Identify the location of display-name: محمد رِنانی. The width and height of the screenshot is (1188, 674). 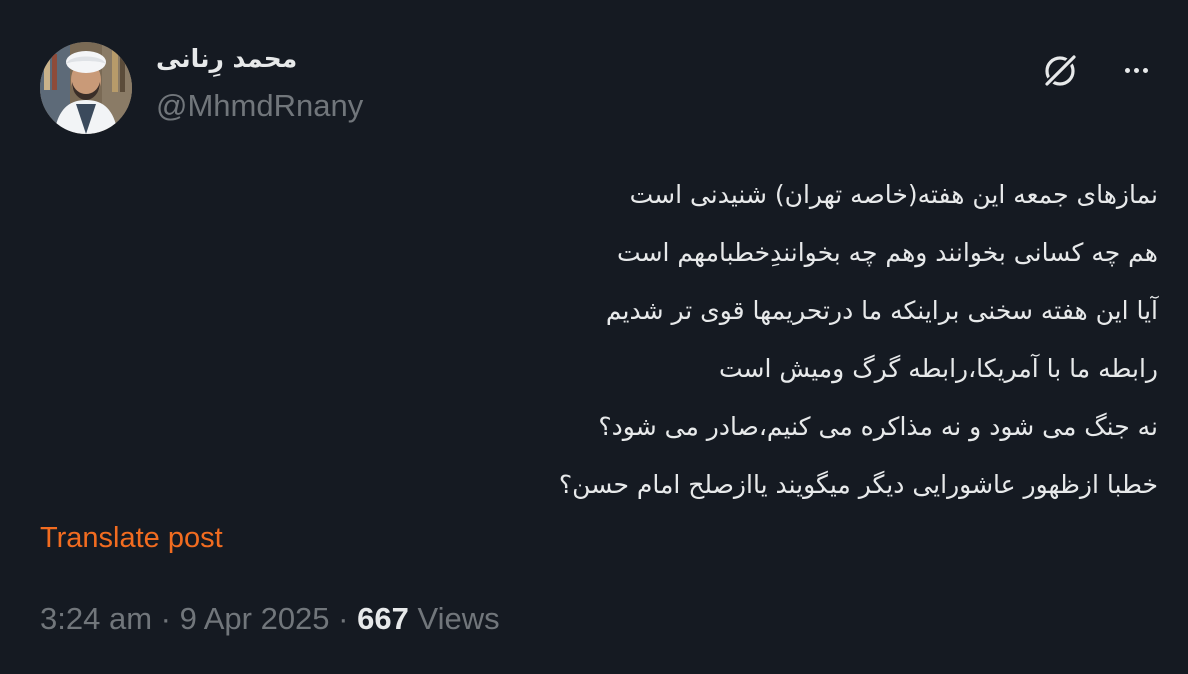
(226, 58).